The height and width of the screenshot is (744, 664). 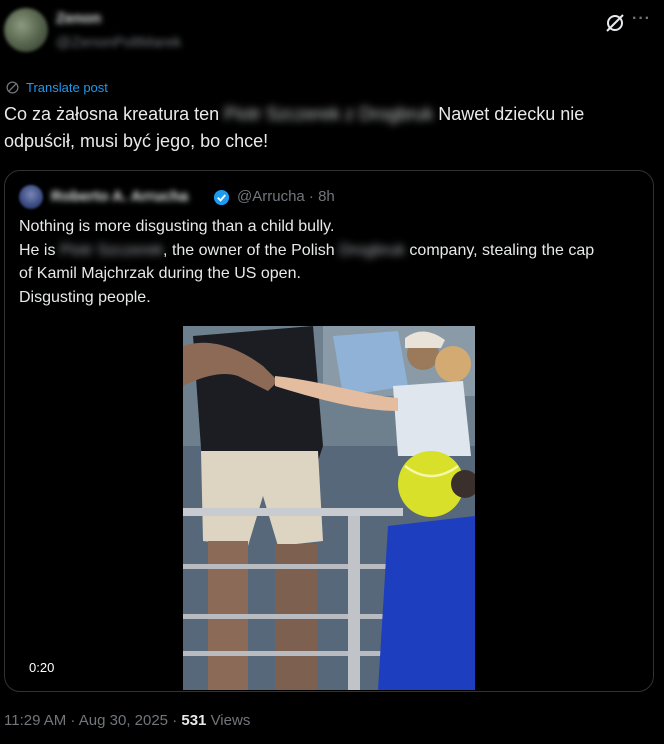 I want to click on views-label: Views, so click(x=228, y=720).